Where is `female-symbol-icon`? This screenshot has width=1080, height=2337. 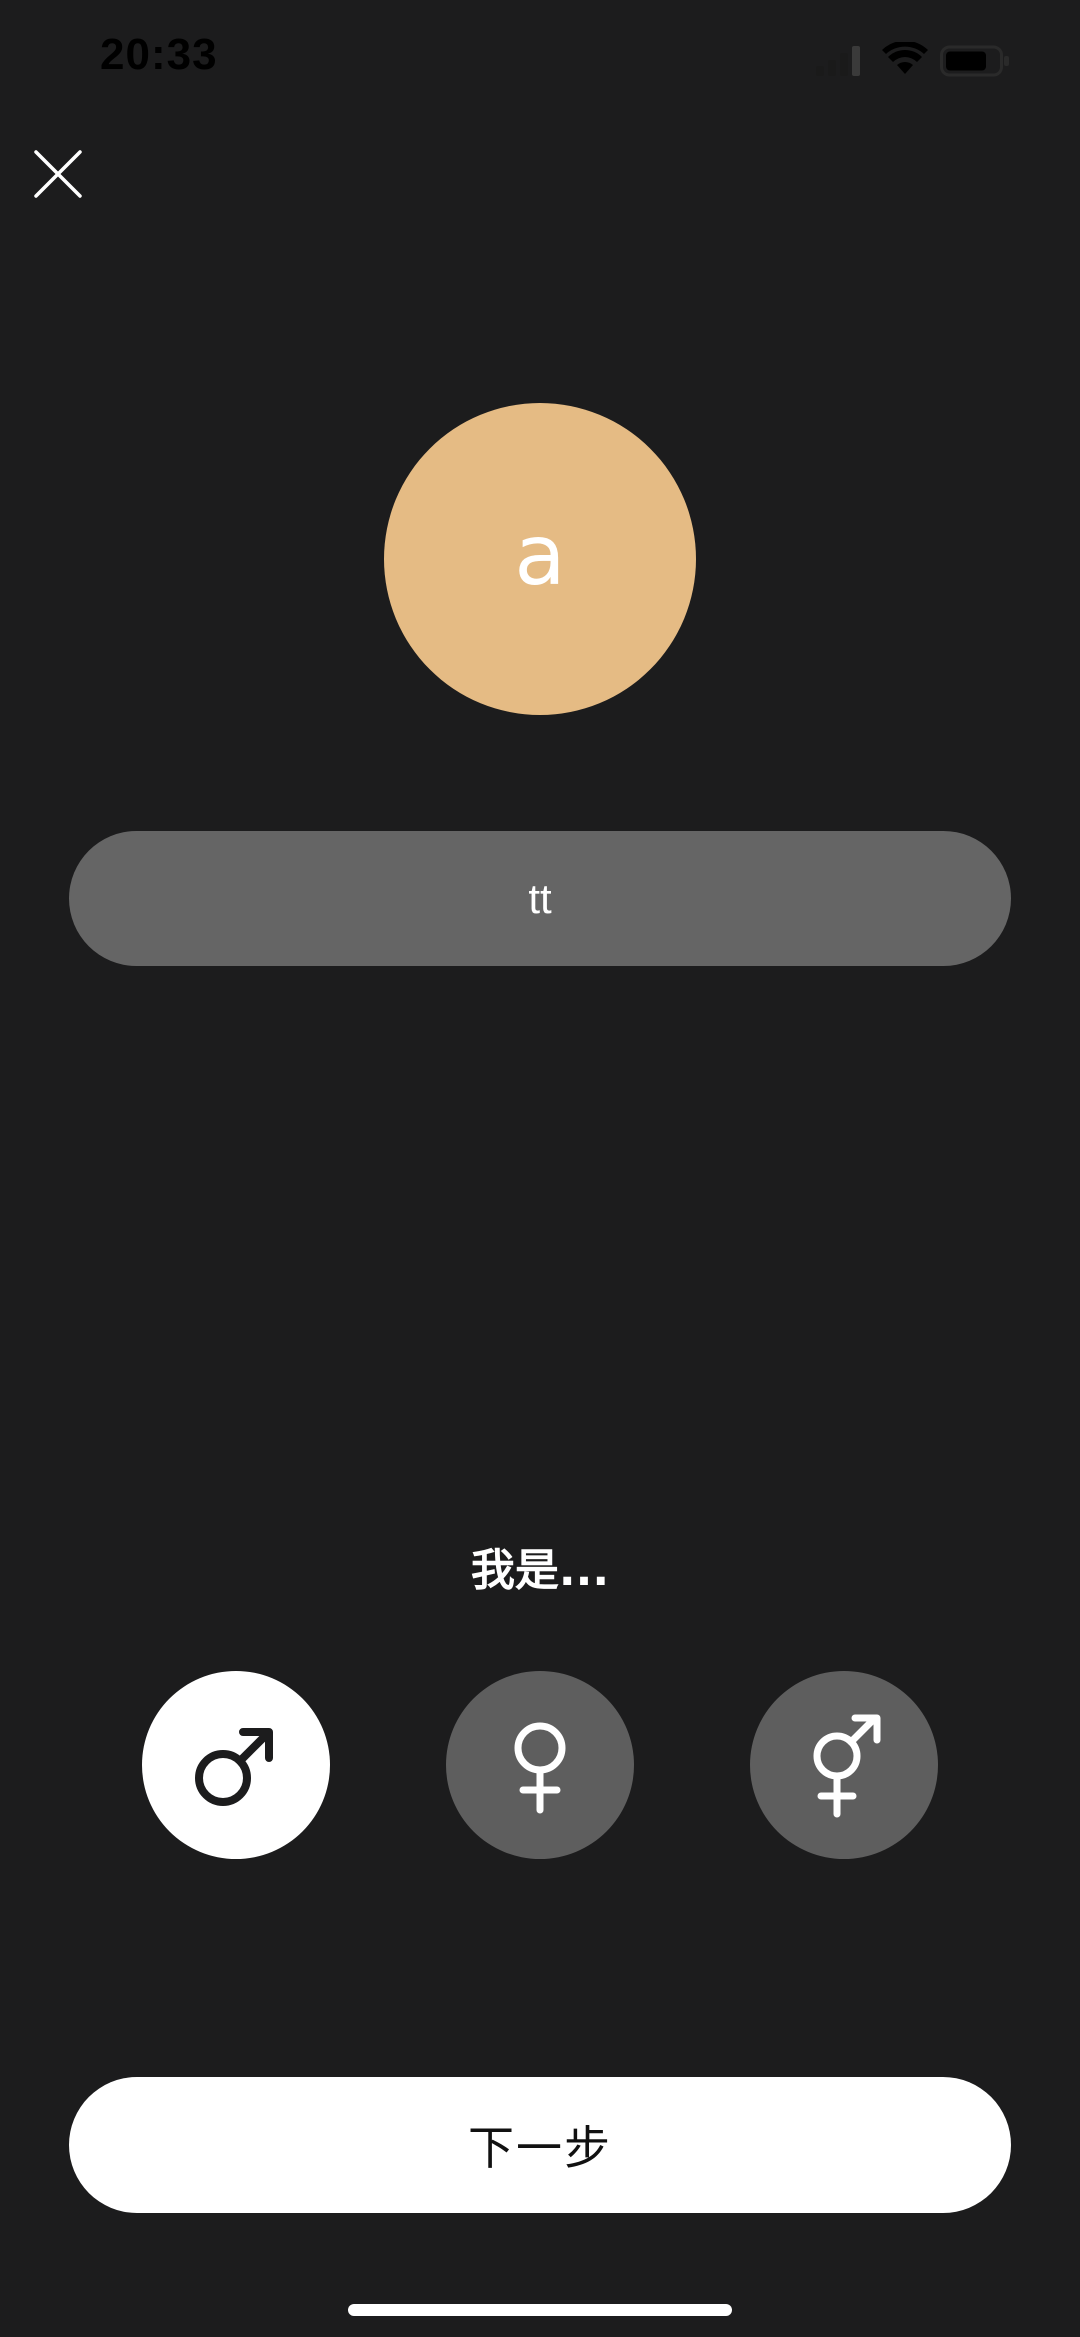
female-symbol-icon is located at coordinates (540, 1768).